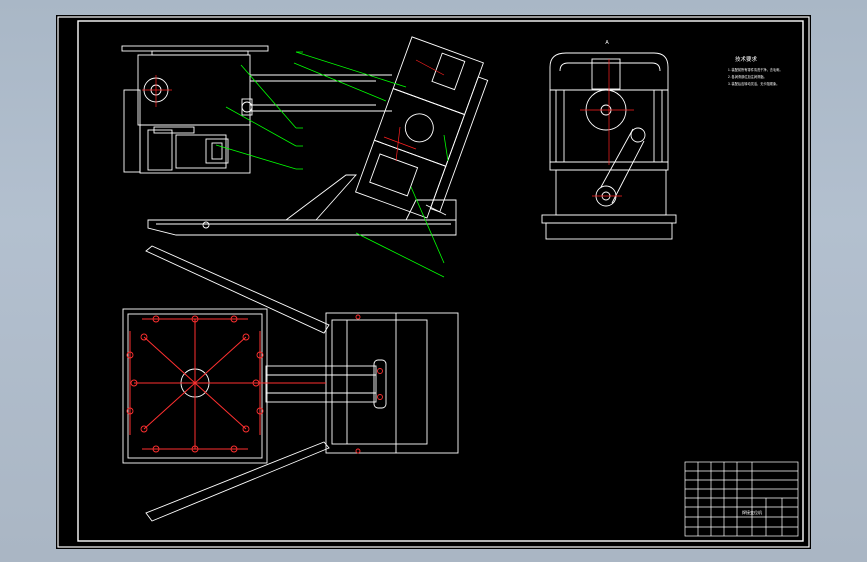 The height and width of the screenshot is (562, 867). I want to click on tech-req-title: 技术要求, so click(746, 59).